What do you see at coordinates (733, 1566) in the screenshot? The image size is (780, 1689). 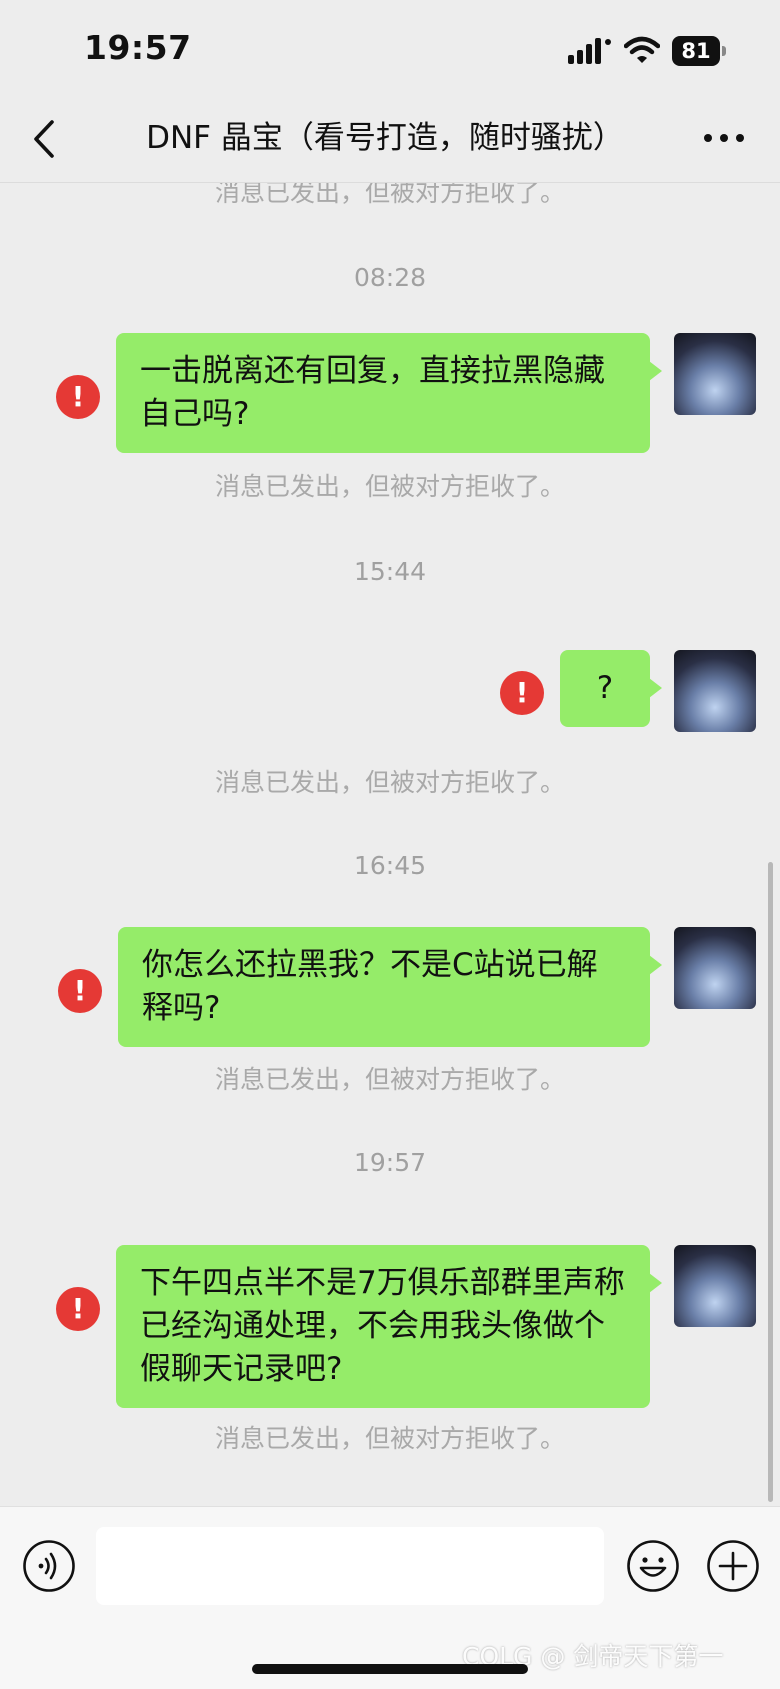 I see `plus-icon` at bounding box center [733, 1566].